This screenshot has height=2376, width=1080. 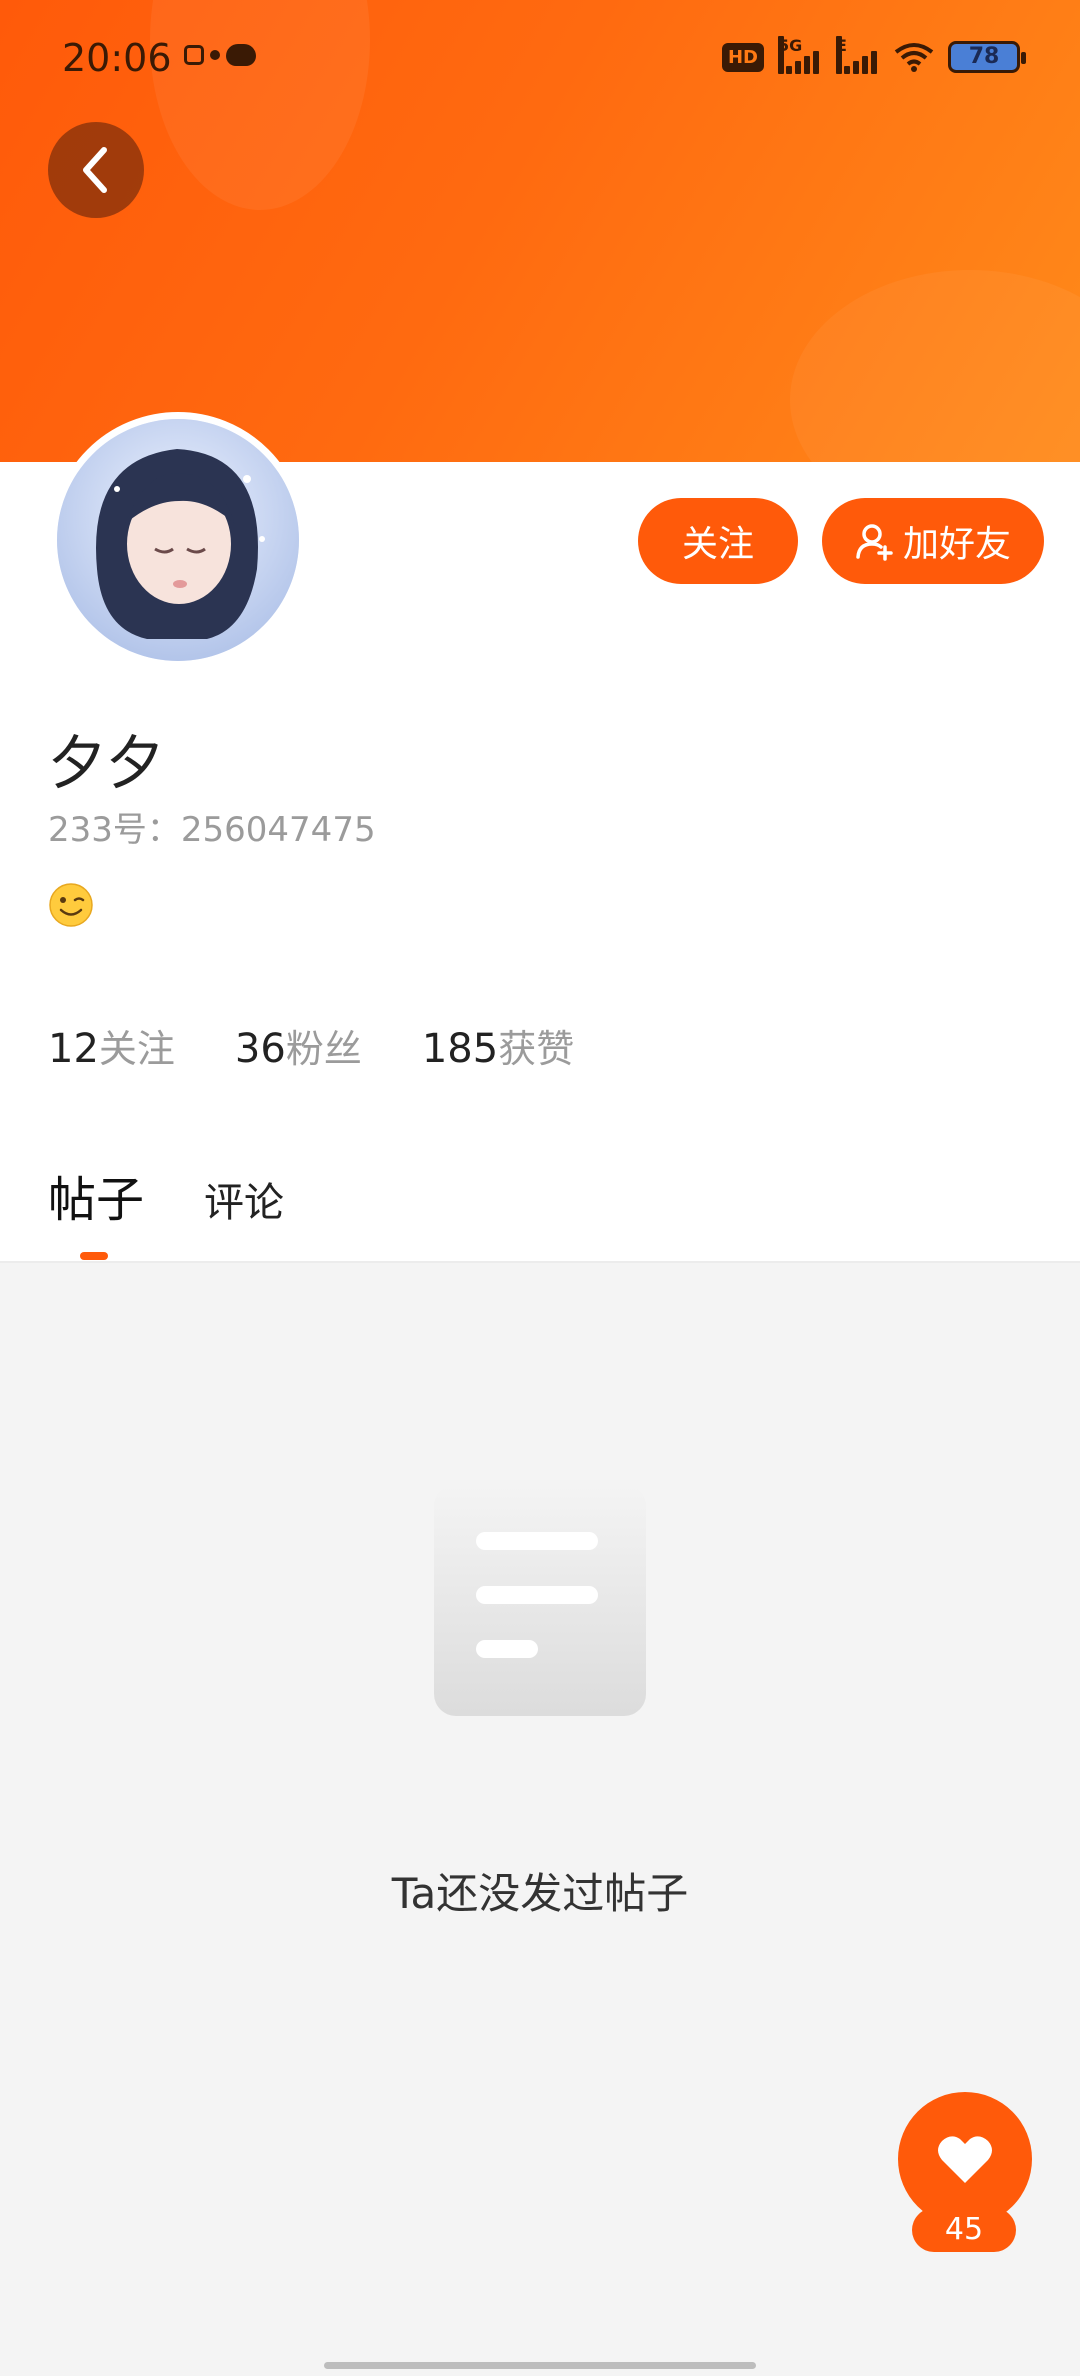 I want to click on status-time: 20:06, so click(x=117, y=58).